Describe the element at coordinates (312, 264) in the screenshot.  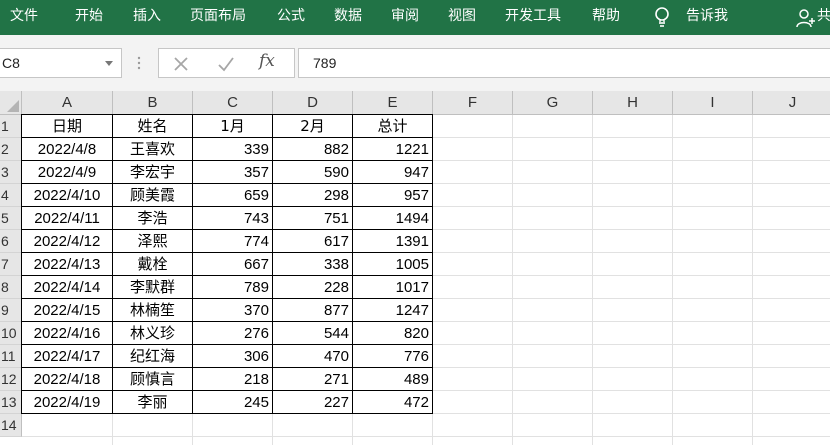
I see `table-cell: 338` at that location.